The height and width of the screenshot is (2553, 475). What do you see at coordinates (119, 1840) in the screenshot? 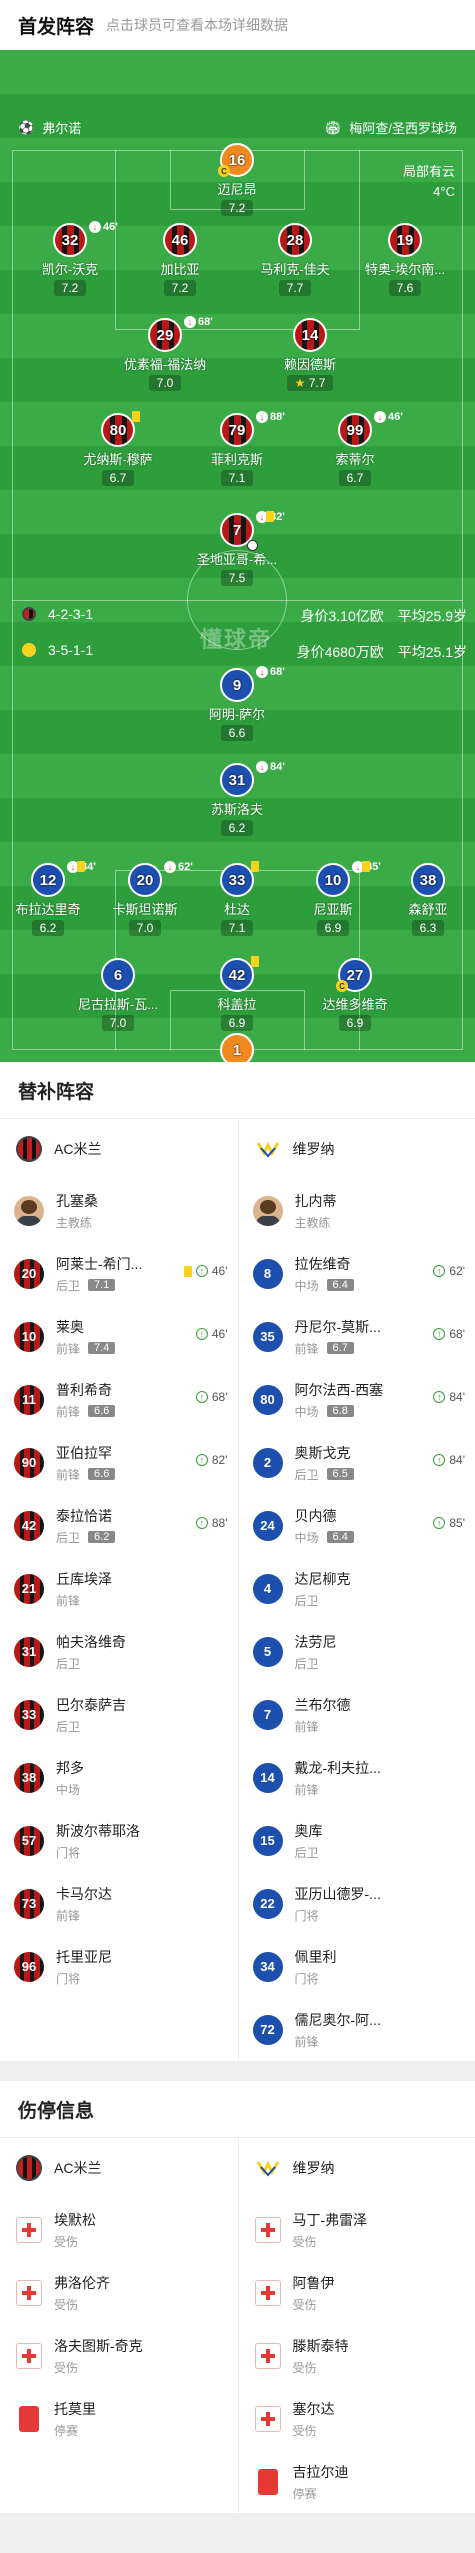
I see `sub-player-row: 57斯波尔蒂耶洛门将` at bounding box center [119, 1840].